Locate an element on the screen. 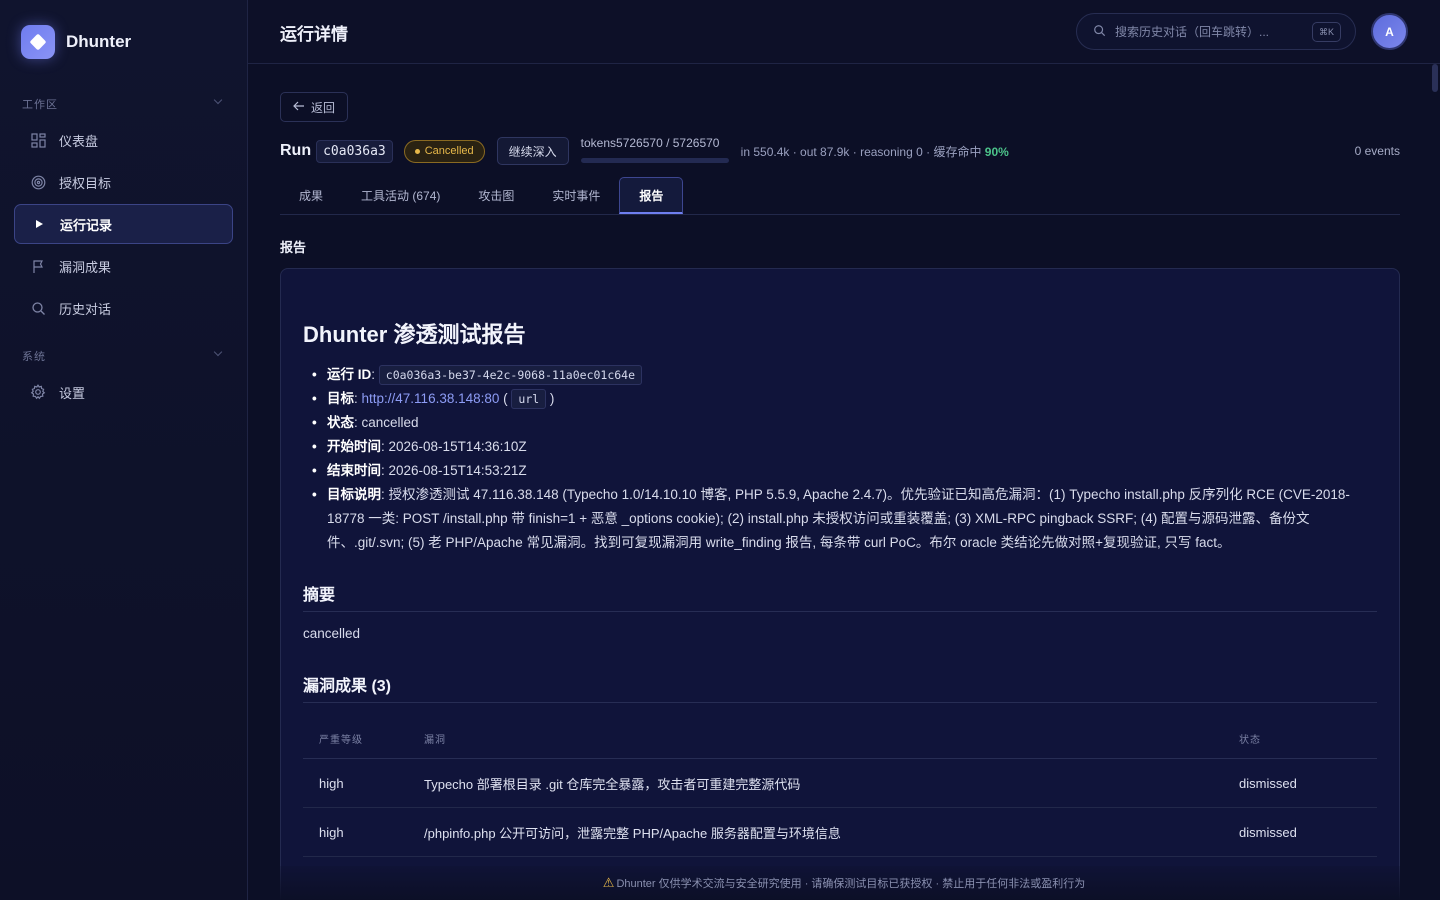 This screenshot has height=900, width=1440. summary-heading: 摘要 is located at coordinates (319, 595).